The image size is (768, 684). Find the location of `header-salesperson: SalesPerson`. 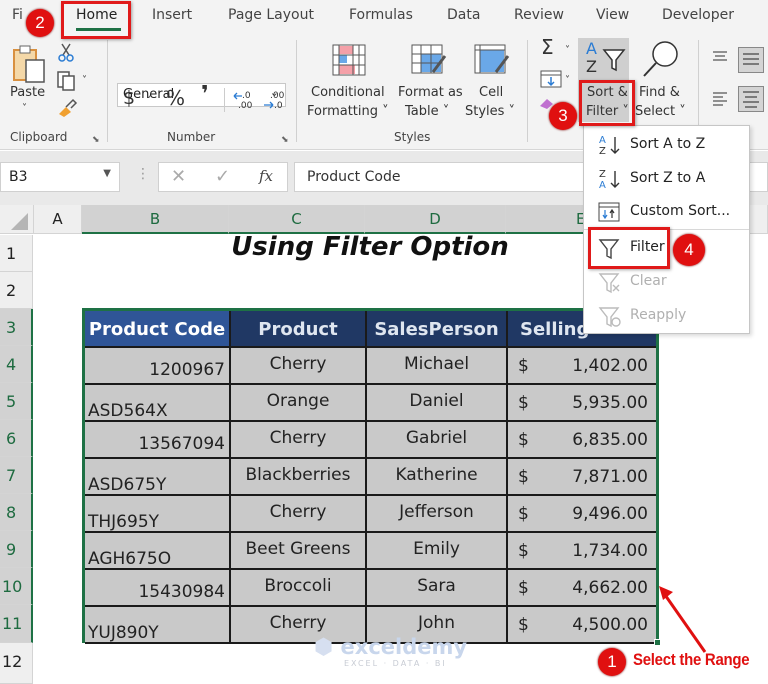

header-salesperson: SalesPerson is located at coordinates (437, 329).